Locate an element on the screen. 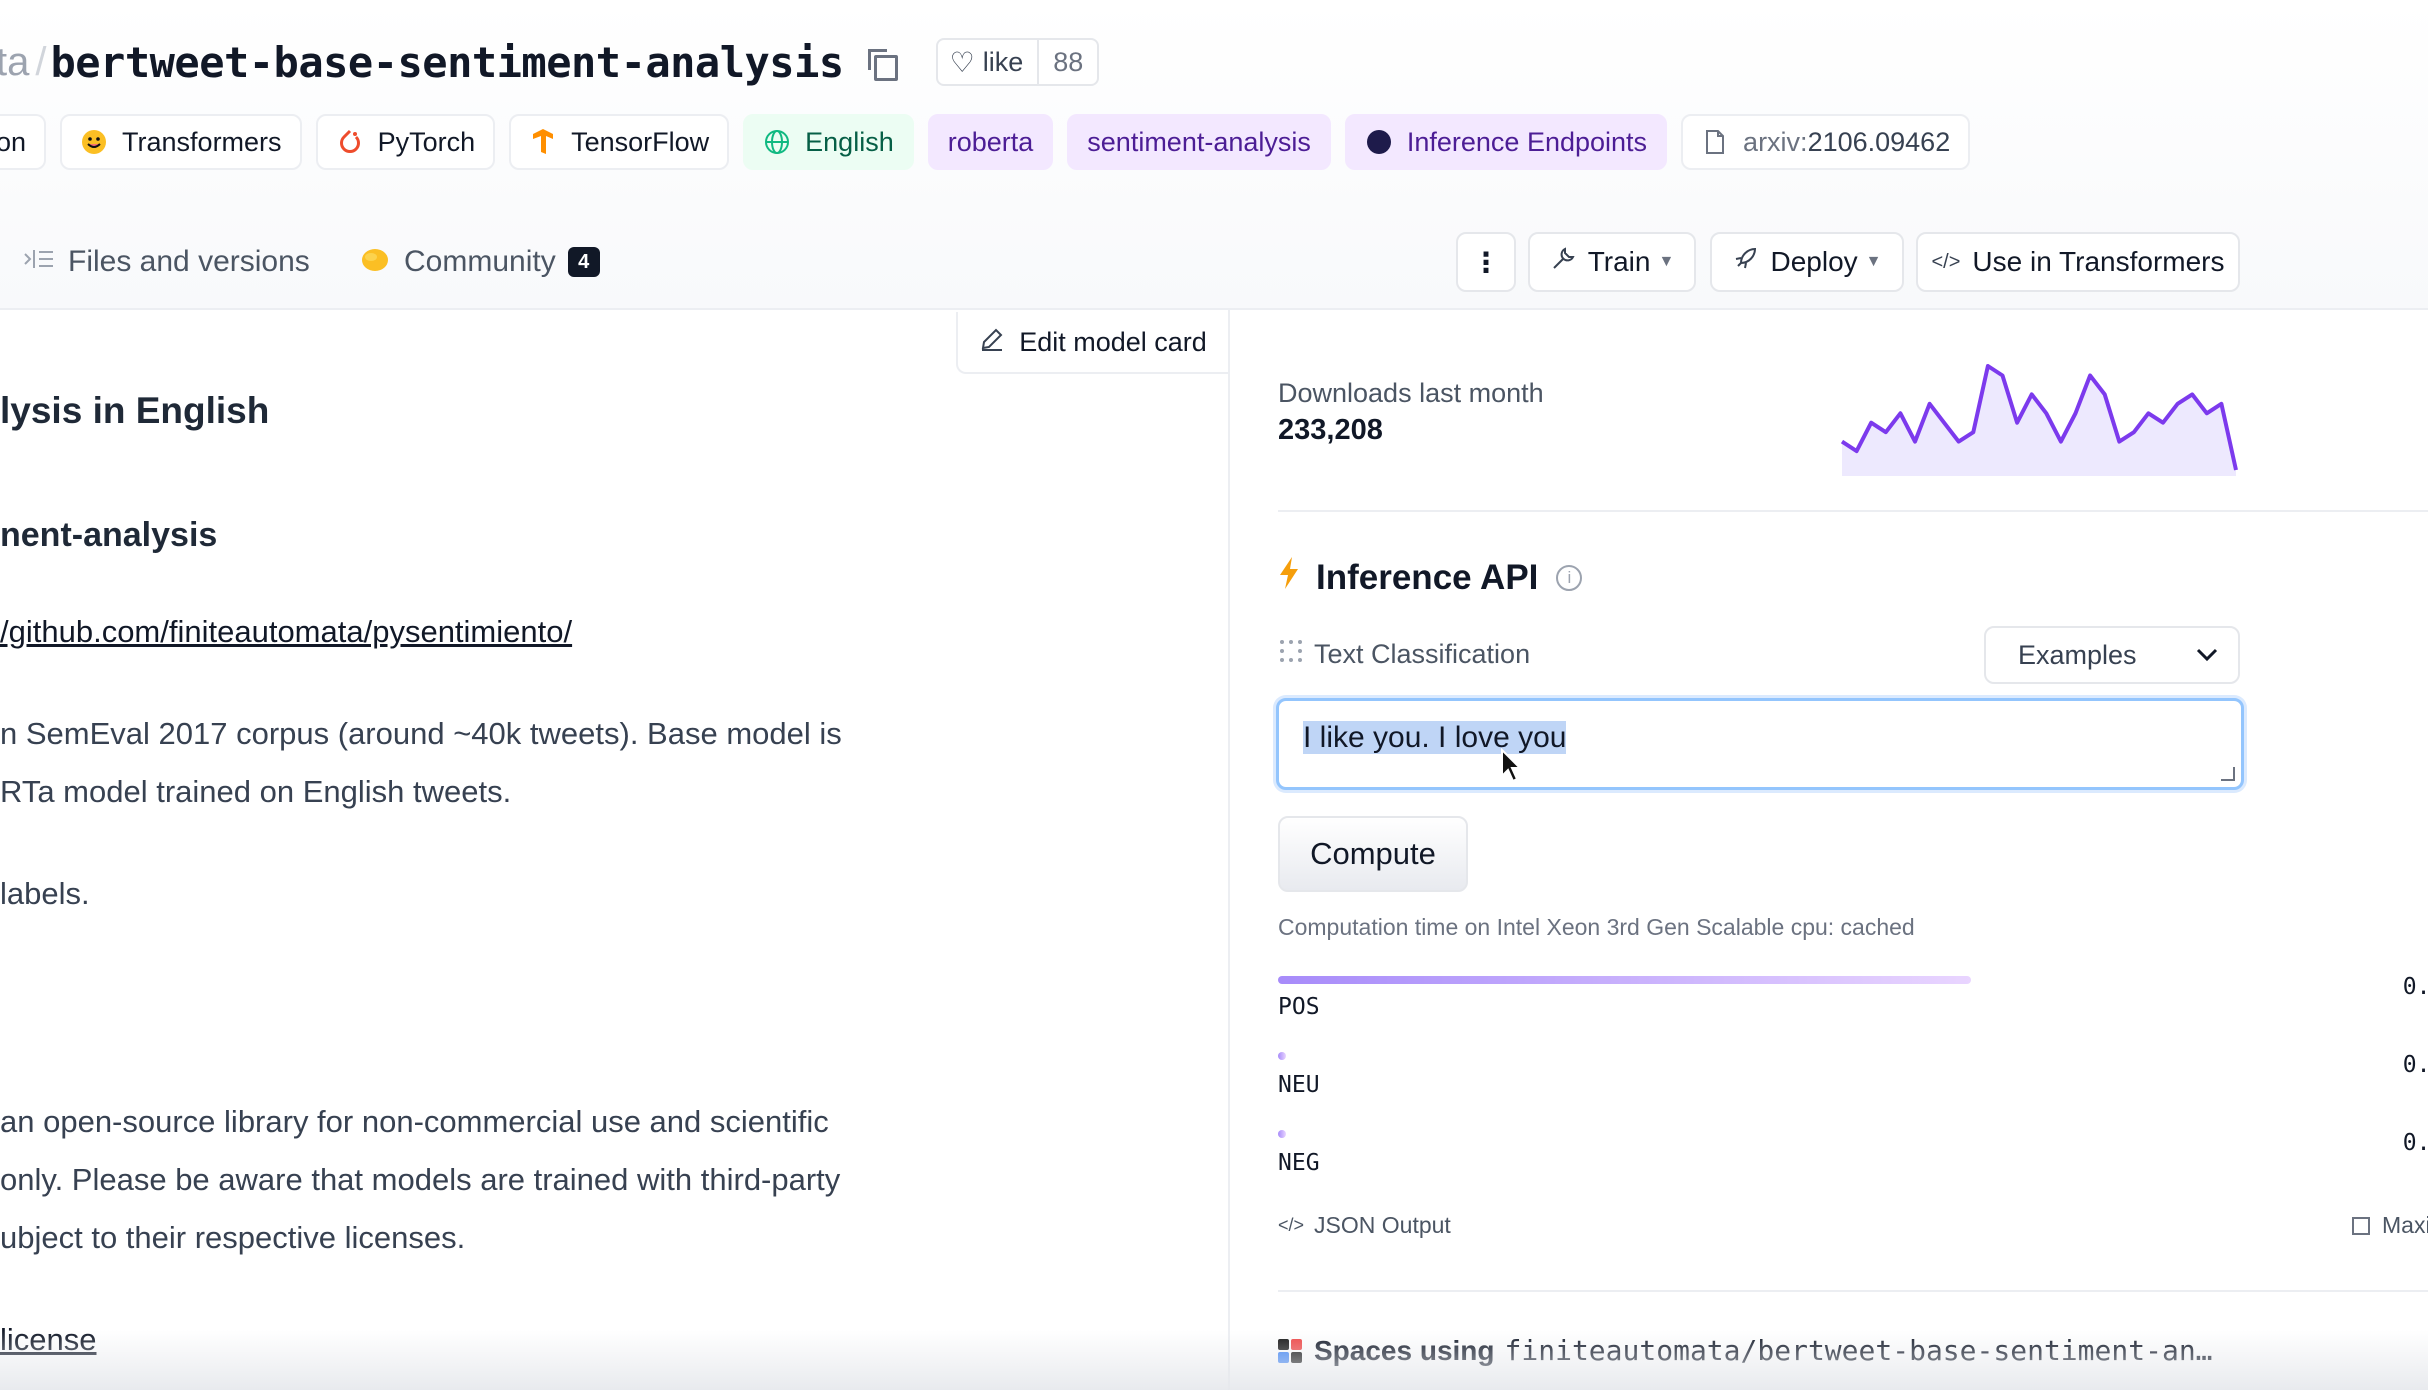  like-button: ♡ like 88 is located at coordinates (1017, 62).